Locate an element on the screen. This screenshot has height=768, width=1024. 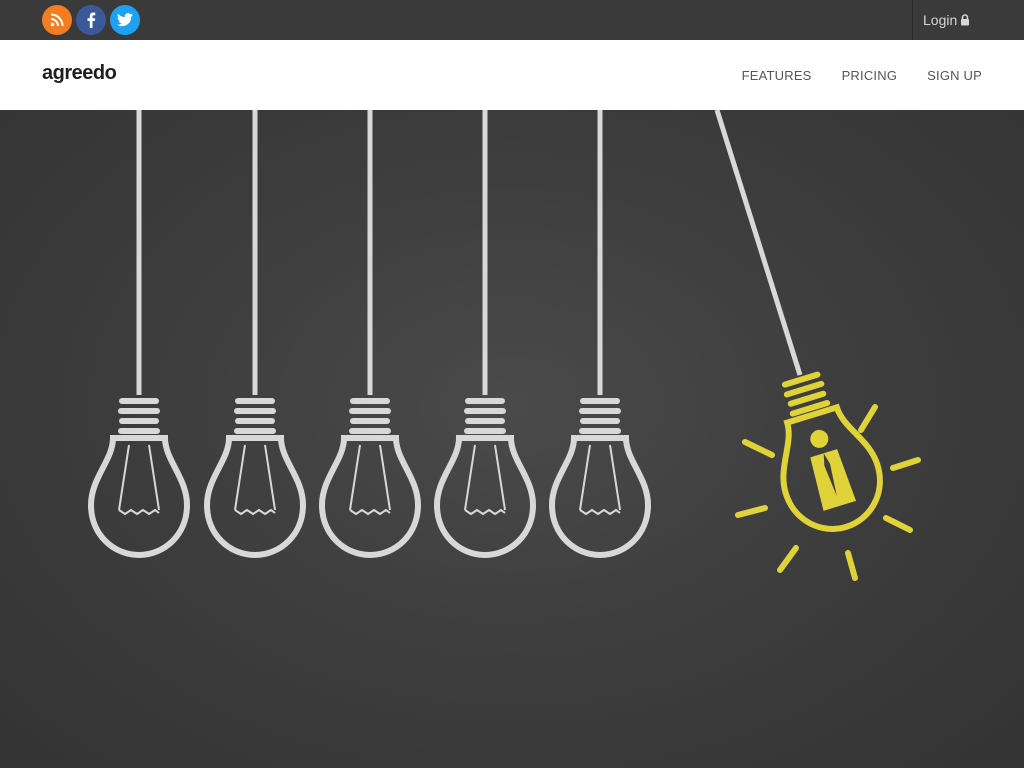
nav-pricing: PRICING is located at coordinates (870, 75).